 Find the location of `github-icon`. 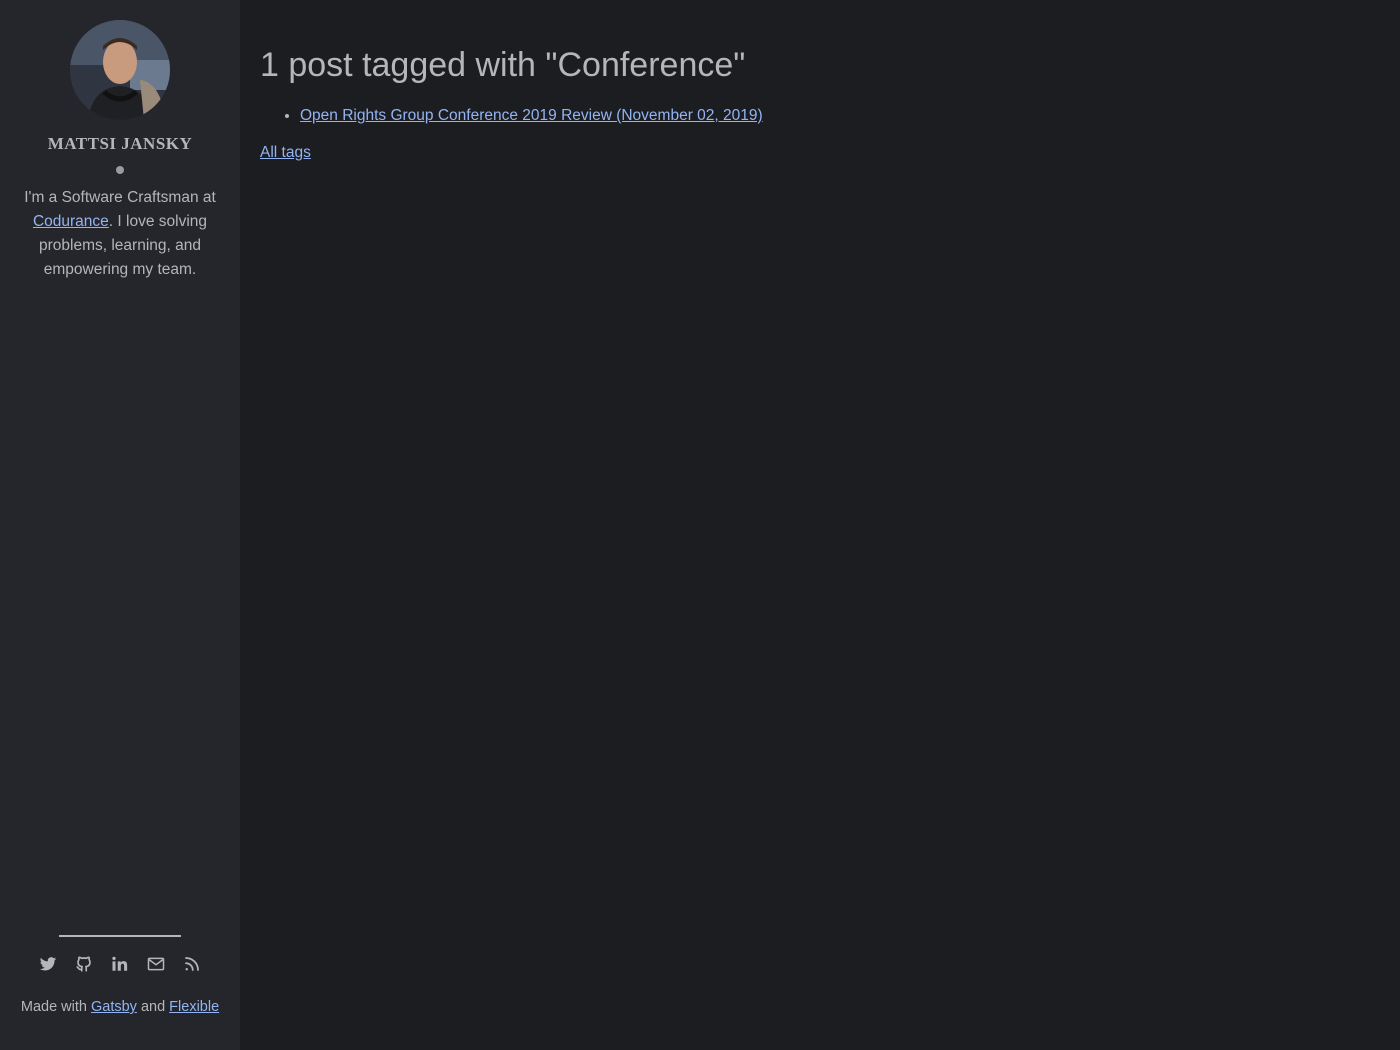

github-icon is located at coordinates (83, 964).